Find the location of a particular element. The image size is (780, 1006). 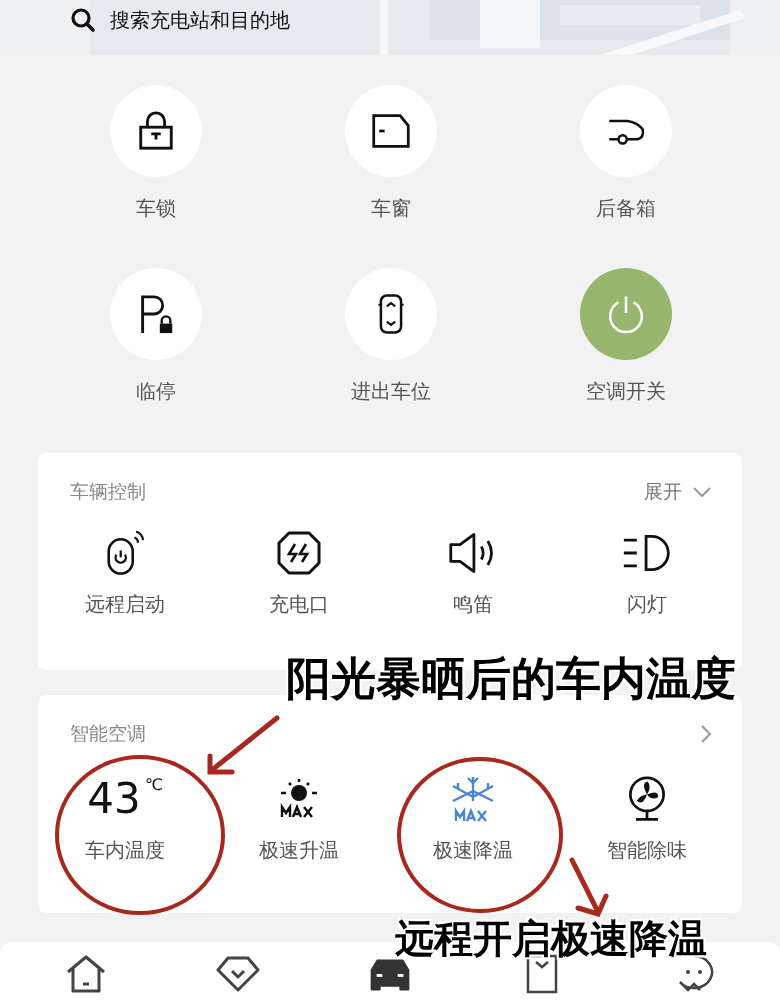

quick-action-label: 空调开关 is located at coordinates (625, 391).